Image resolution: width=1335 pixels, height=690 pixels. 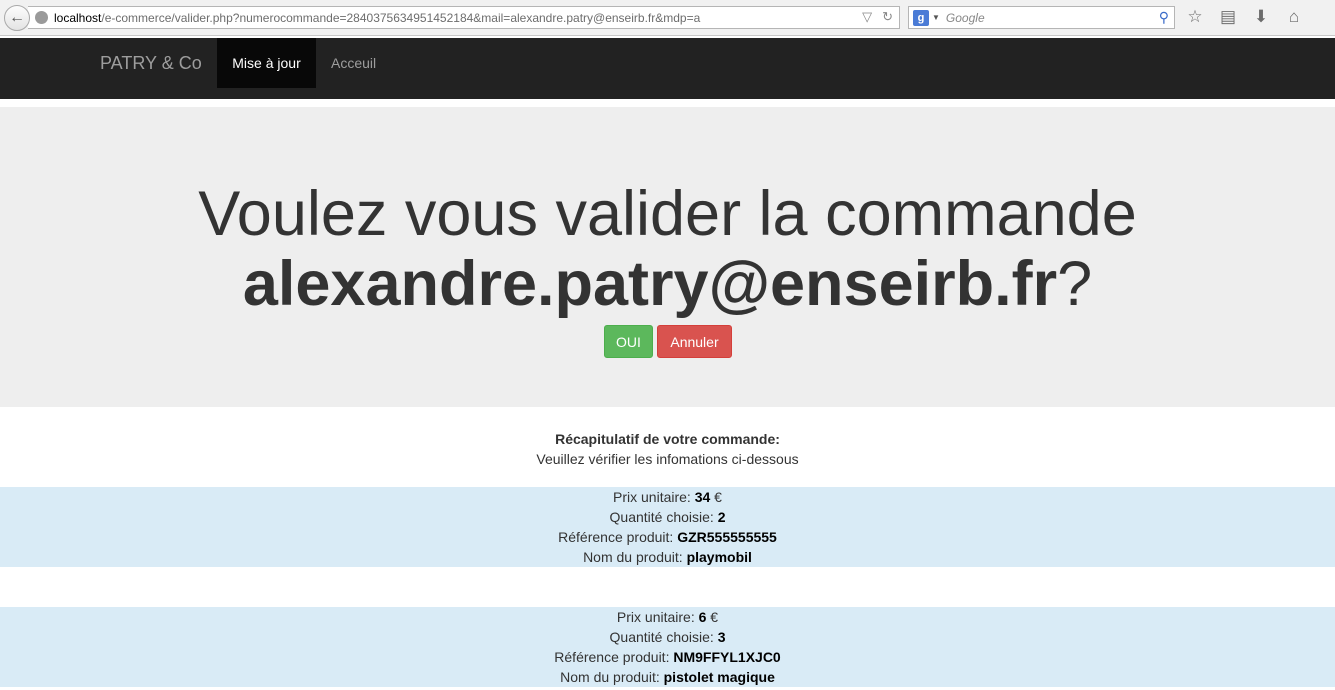 I want to click on summary-title: Récapitulatif de votre commande:, so click(x=667, y=439).